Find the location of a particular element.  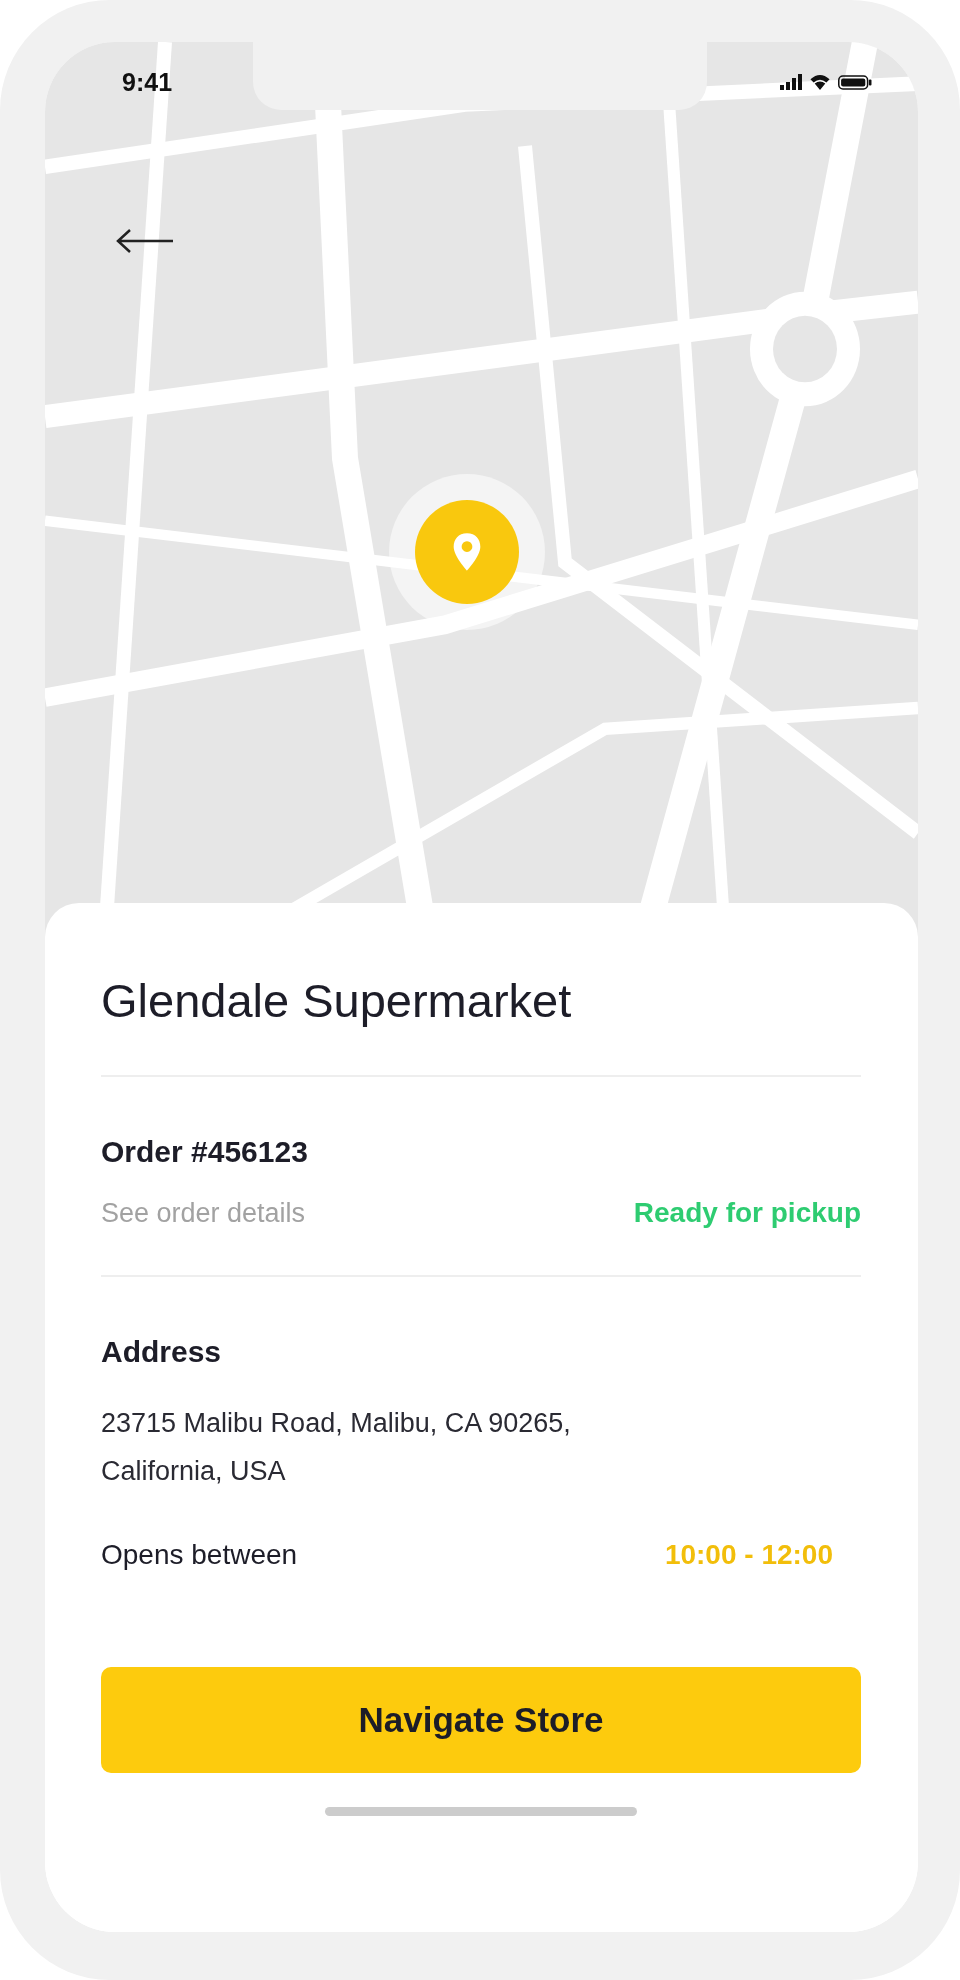

wifi-icon is located at coordinates (820, 82).